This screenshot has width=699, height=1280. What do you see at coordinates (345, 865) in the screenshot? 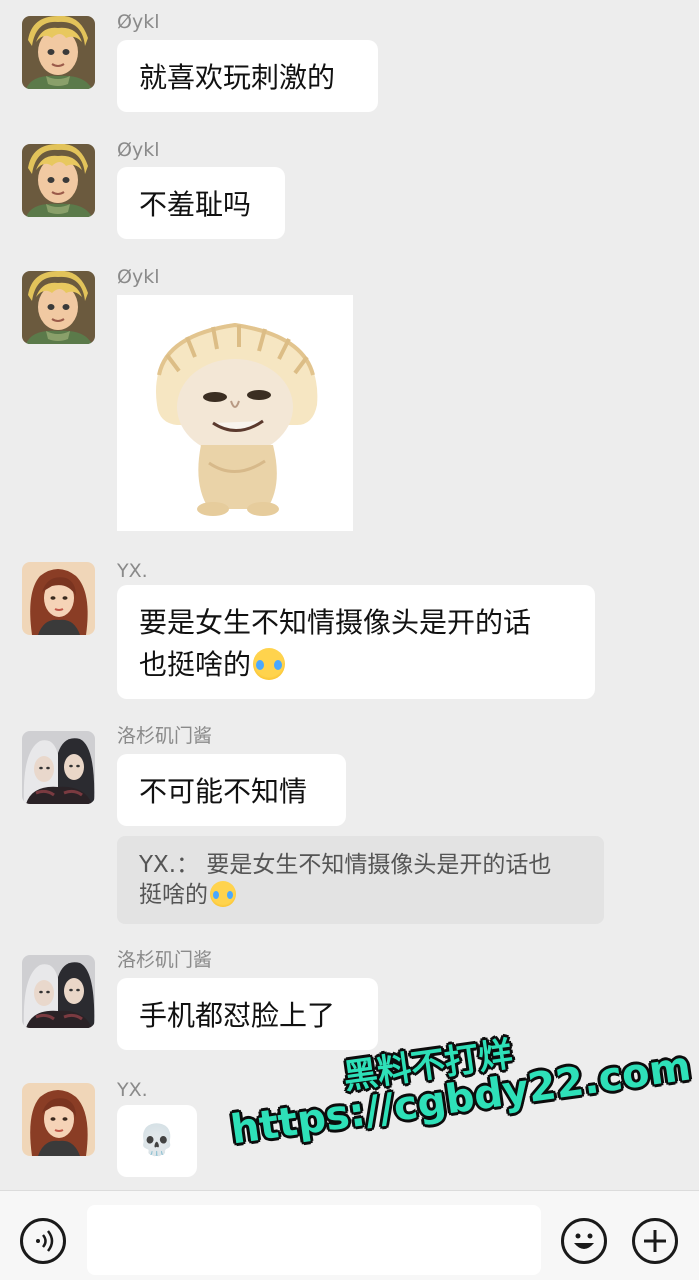
I see `quote-text-line: YX.： 要是女生不知情摄像头是开的话也` at bounding box center [345, 865].